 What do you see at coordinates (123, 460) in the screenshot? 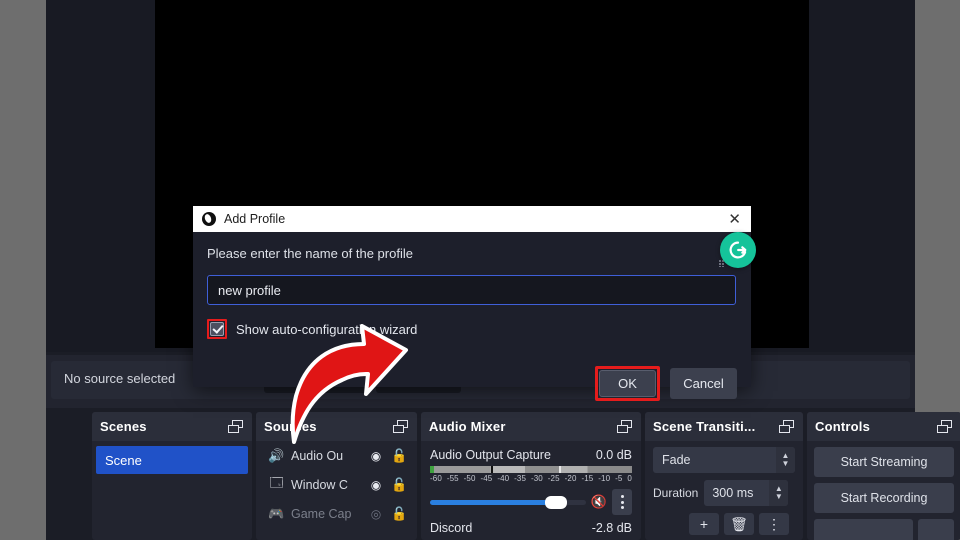
I see `scene-list-item-label: Scene` at bounding box center [123, 460].